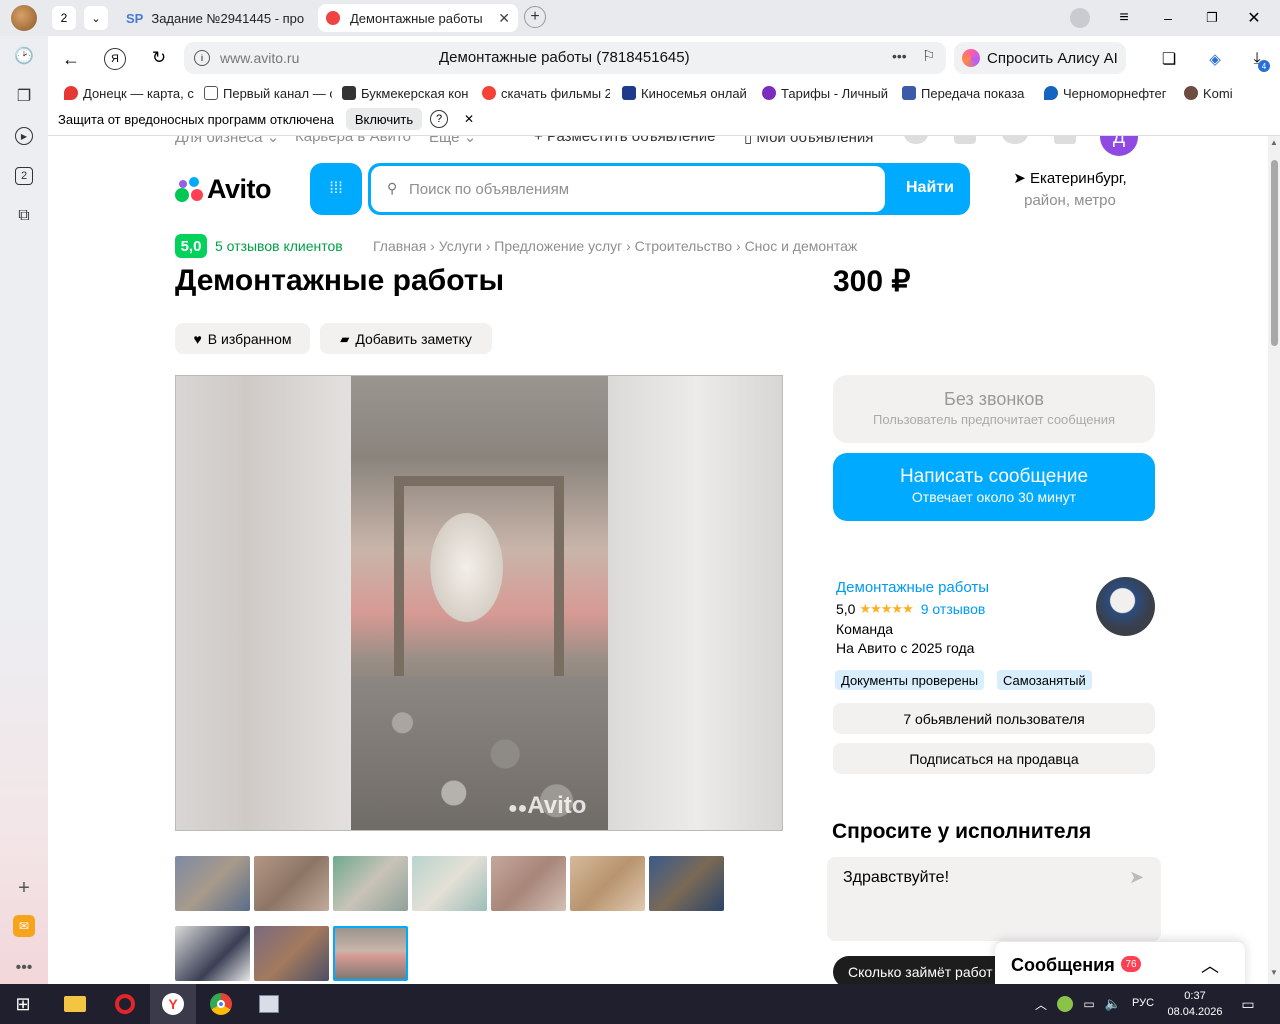 The height and width of the screenshot is (1024, 1280). I want to click on ask-alice-button: Спросить Алису AI, so click(1040, 58).